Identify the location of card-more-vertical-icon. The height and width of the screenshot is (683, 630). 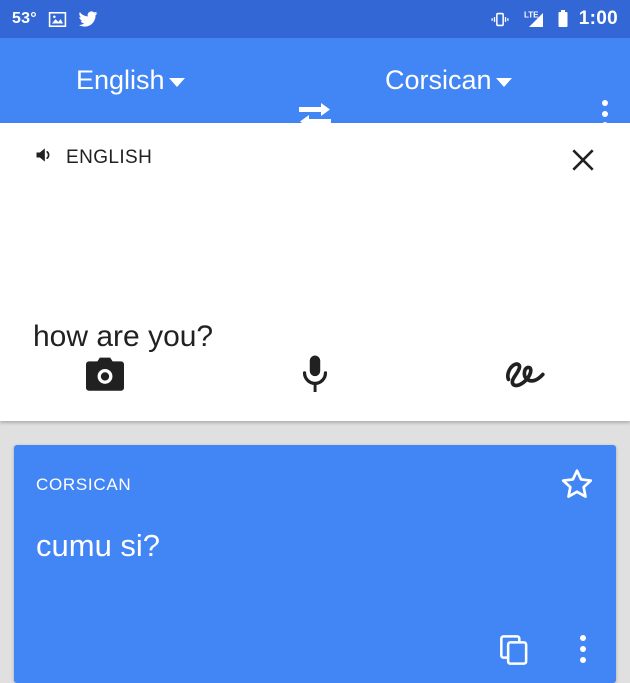
(583, 649).